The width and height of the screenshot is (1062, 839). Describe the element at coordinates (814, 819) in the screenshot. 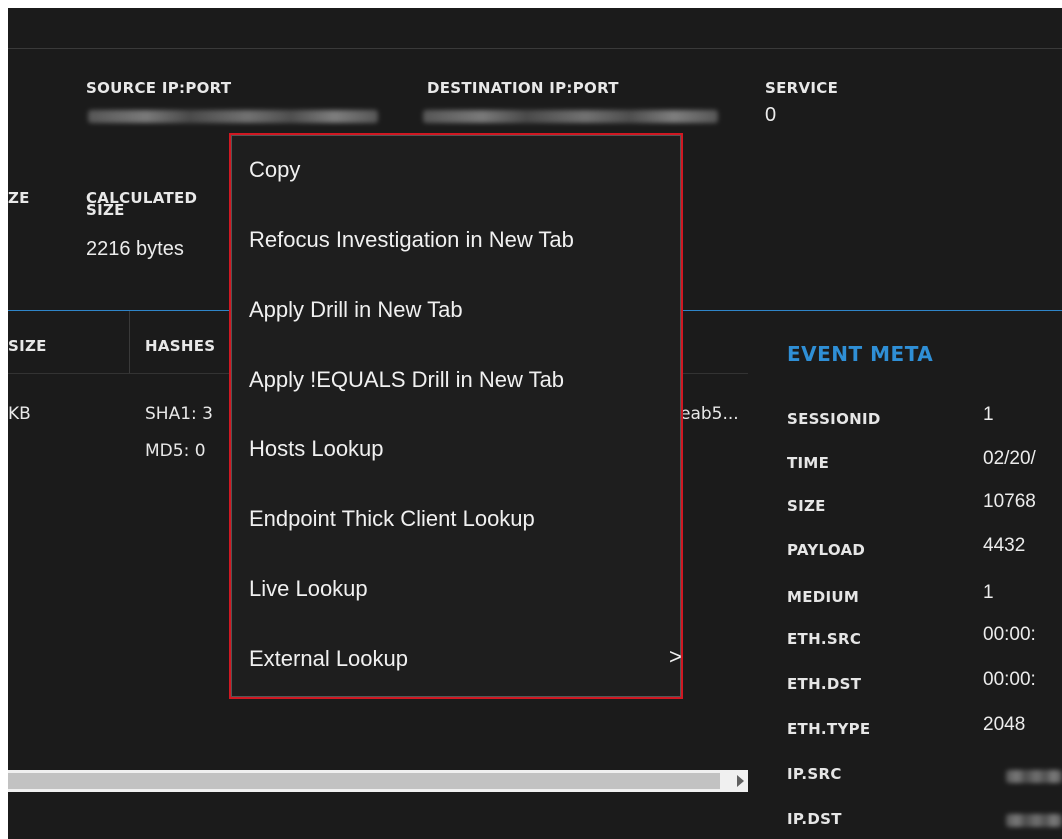

I see `meta-key-ip-dst: IP.DST` at that location.